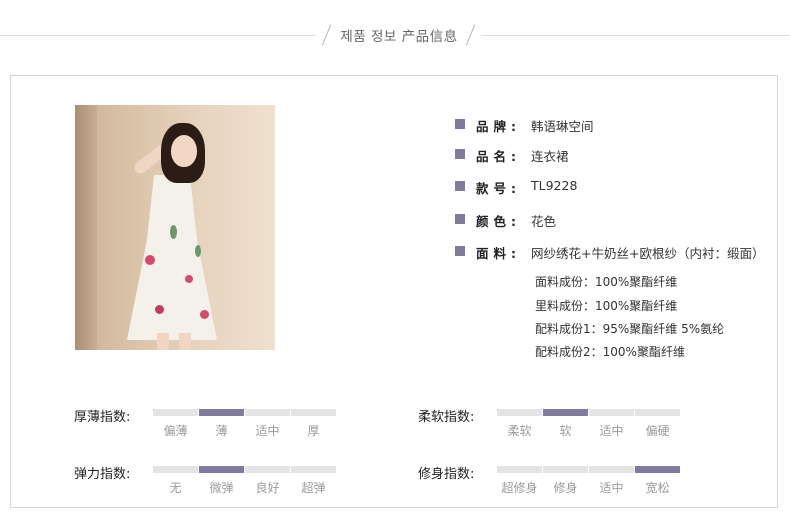  I want to click on spec-label: 颜色:, so click(498, 221).